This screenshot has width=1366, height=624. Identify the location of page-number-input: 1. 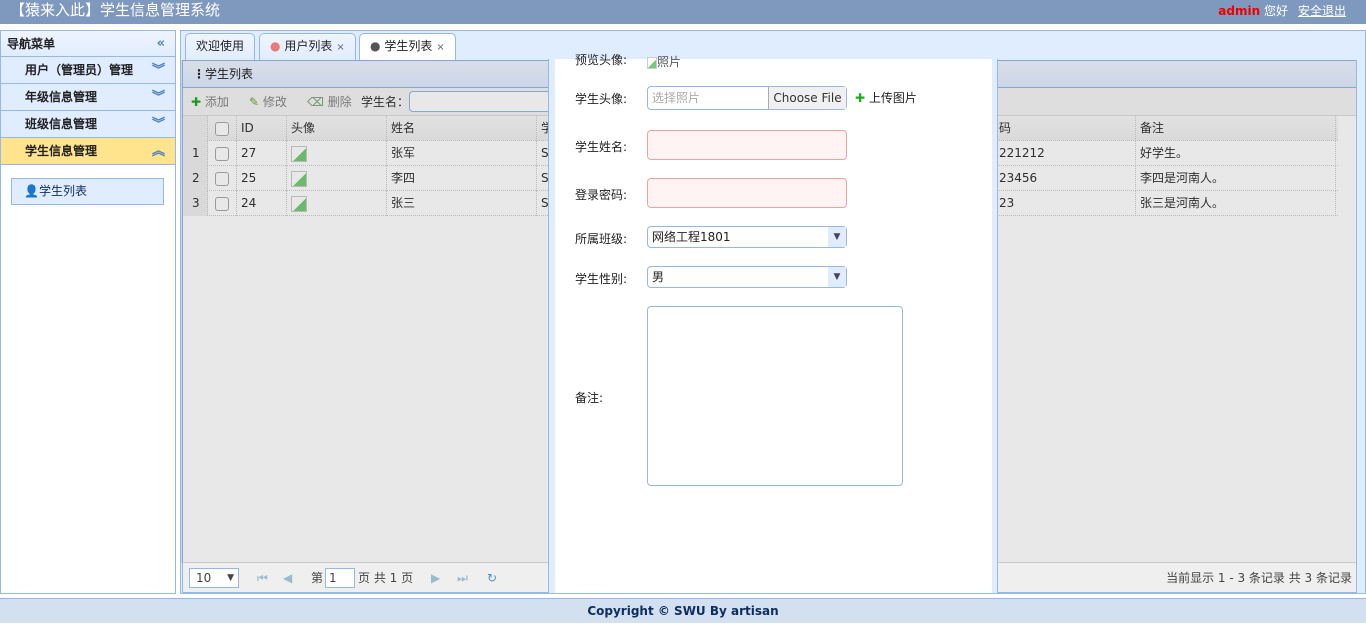
(340, 578).